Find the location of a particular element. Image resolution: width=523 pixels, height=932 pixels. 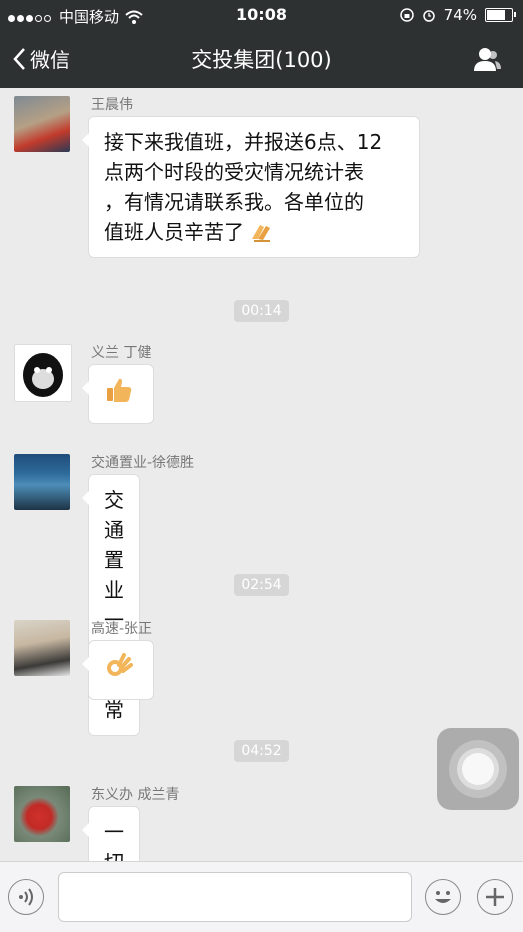

message-line: ，有情况请联系我。各单位的 is located at coordinates (234, 202).